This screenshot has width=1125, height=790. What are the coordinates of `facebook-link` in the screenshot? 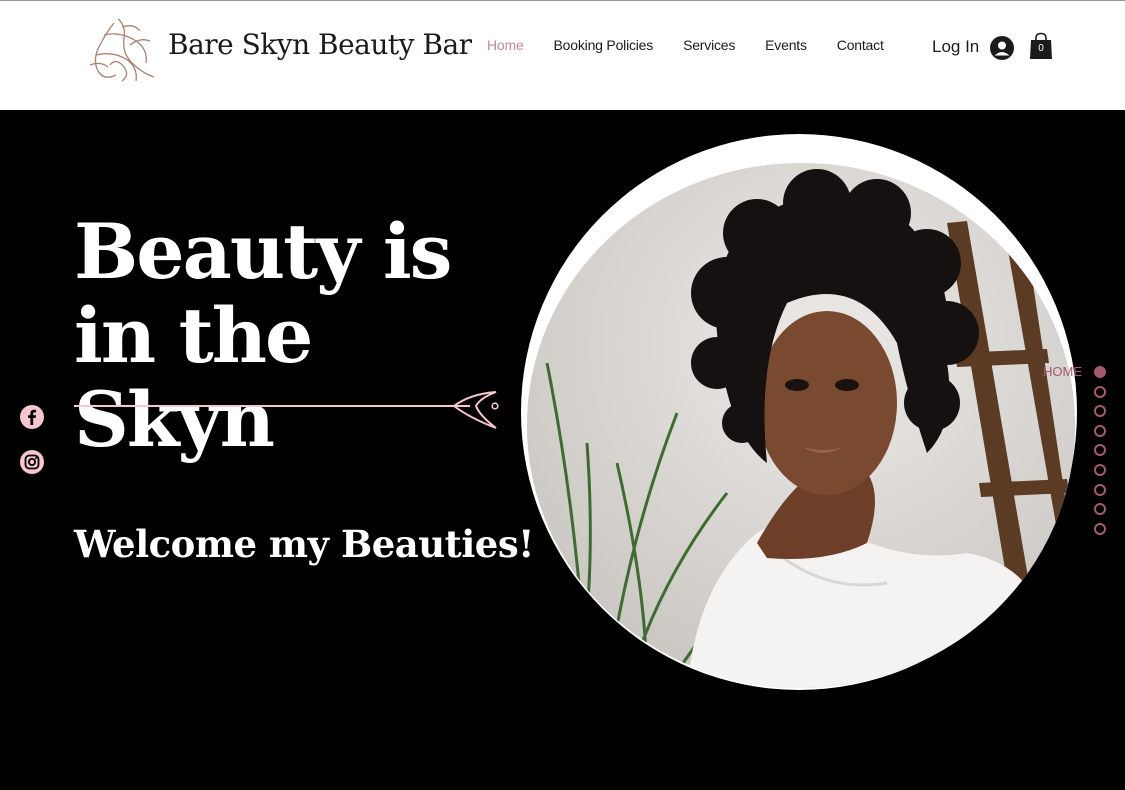 It's located at (32, 417).